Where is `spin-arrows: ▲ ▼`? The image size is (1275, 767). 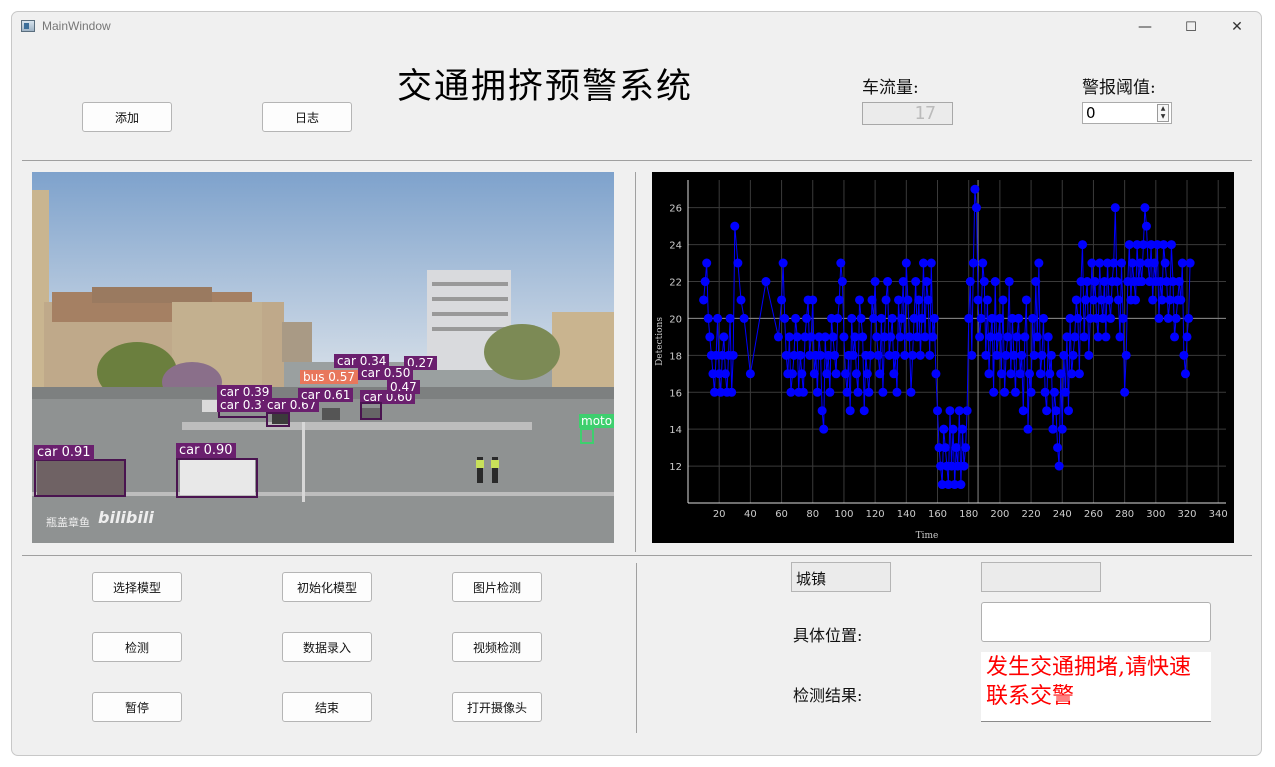
spin-arrows: ▲ ▼ is located at coordinates (1163, 113).